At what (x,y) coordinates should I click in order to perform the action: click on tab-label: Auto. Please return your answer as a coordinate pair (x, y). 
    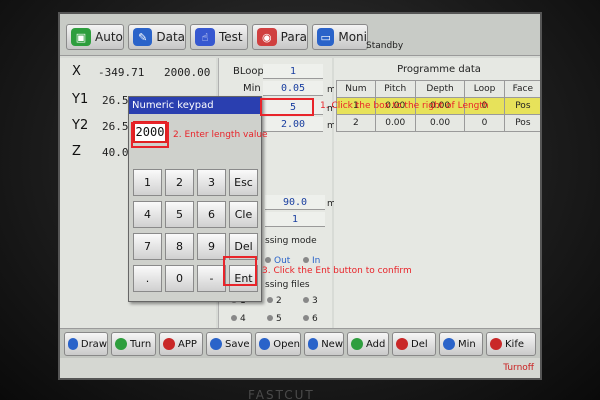
    Looking at the image, I should click on (109, 37).